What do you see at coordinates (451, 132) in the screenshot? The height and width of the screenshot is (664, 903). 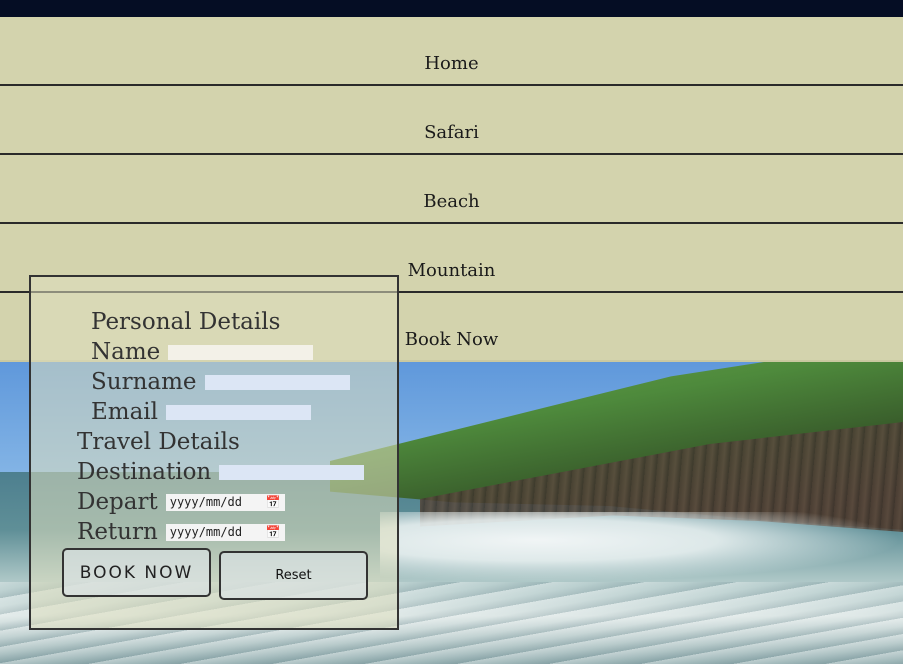 I see `nav-safari-label: Safari` at bounding box center [451, 132].